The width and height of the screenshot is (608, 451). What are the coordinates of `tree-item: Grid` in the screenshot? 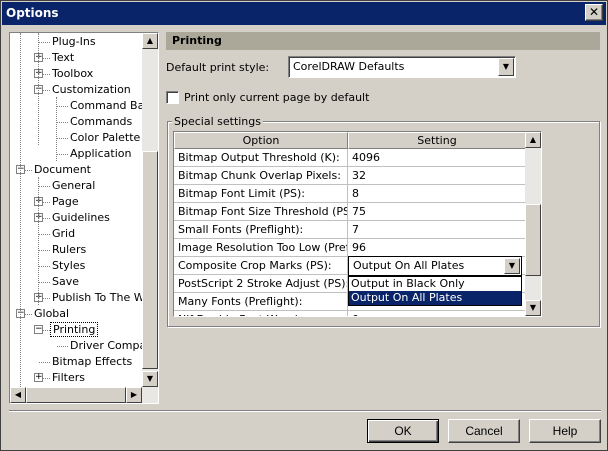 It's located at (63, 234).